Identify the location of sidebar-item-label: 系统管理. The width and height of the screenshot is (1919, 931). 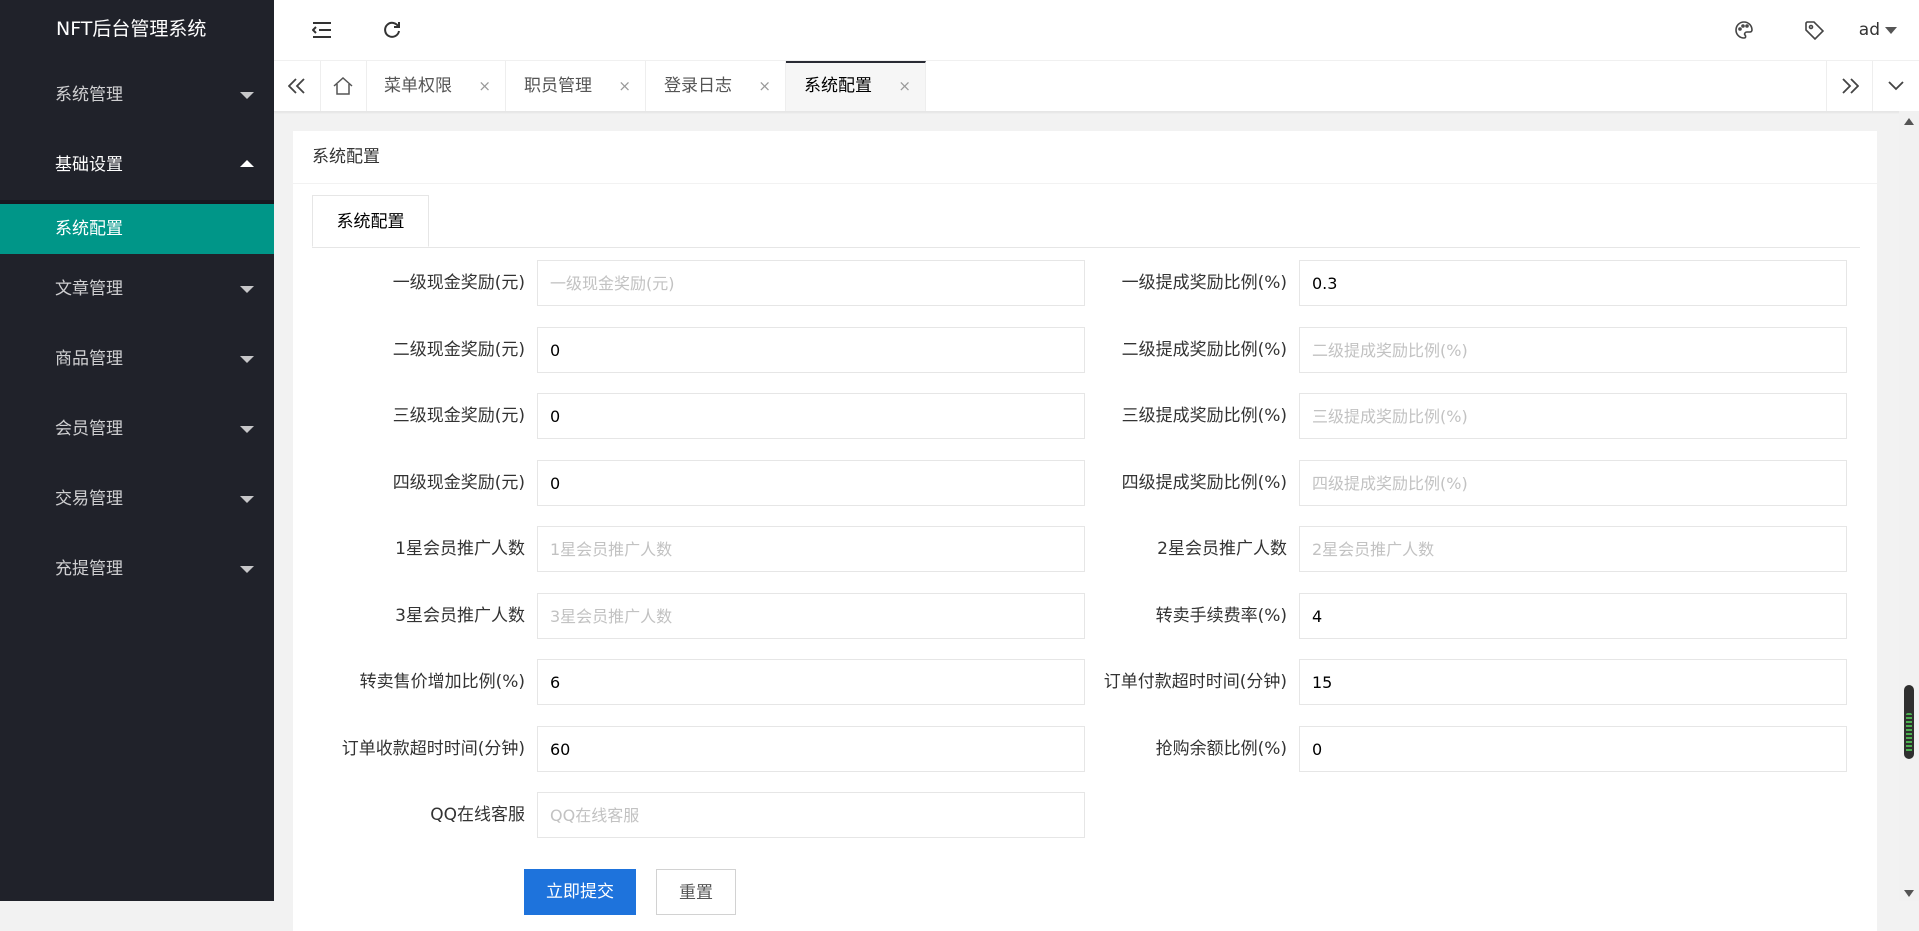
(89, 95).